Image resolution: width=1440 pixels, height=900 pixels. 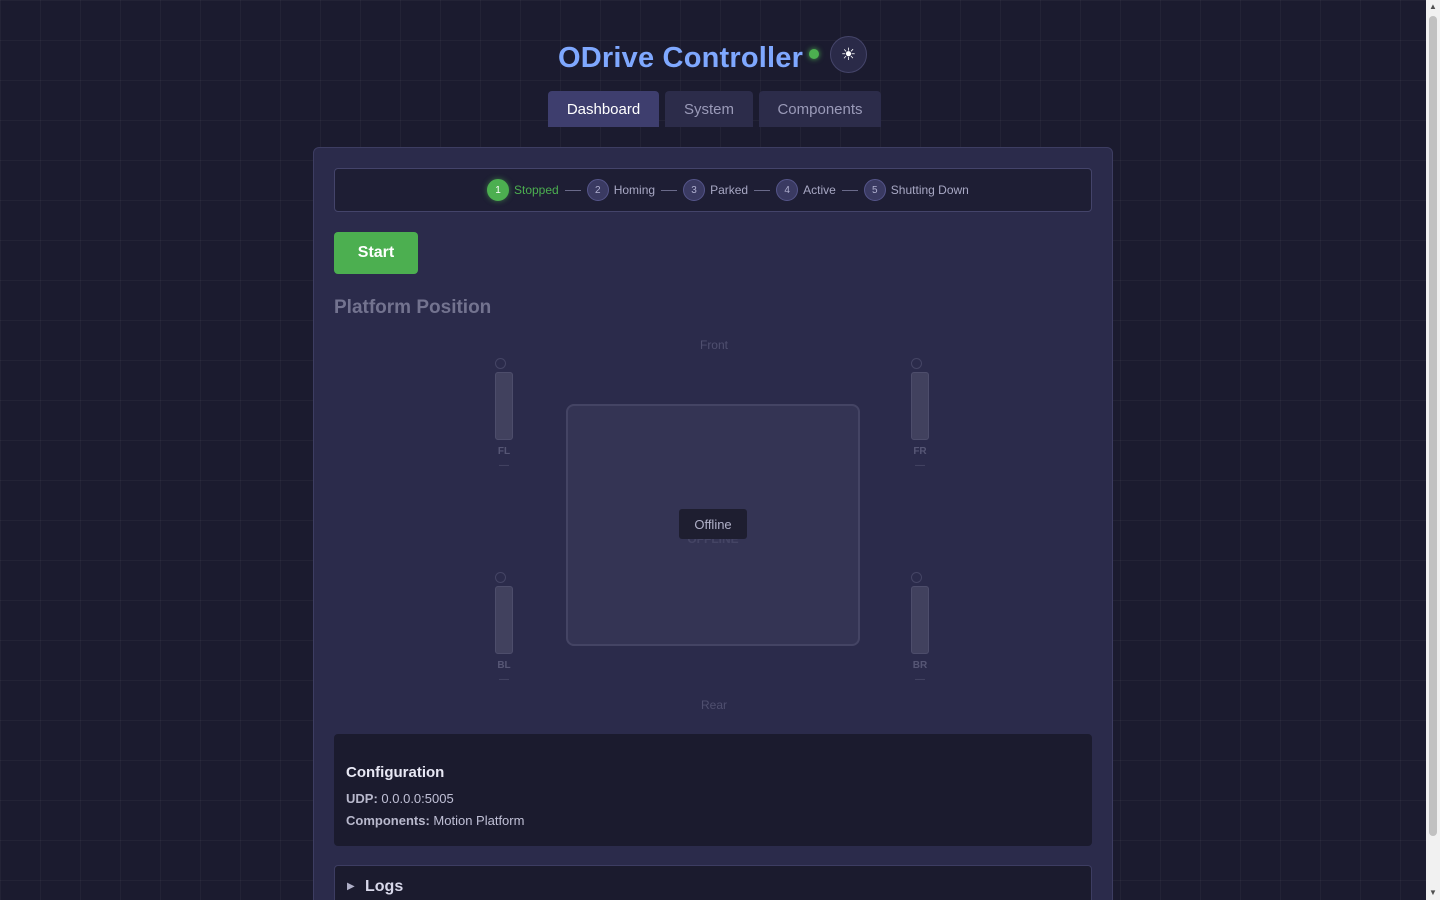 What do you see at coordinates (362, 798) in the screenshot?
I see `config-udp-key: UDP:` at bounding box center [362, 798].